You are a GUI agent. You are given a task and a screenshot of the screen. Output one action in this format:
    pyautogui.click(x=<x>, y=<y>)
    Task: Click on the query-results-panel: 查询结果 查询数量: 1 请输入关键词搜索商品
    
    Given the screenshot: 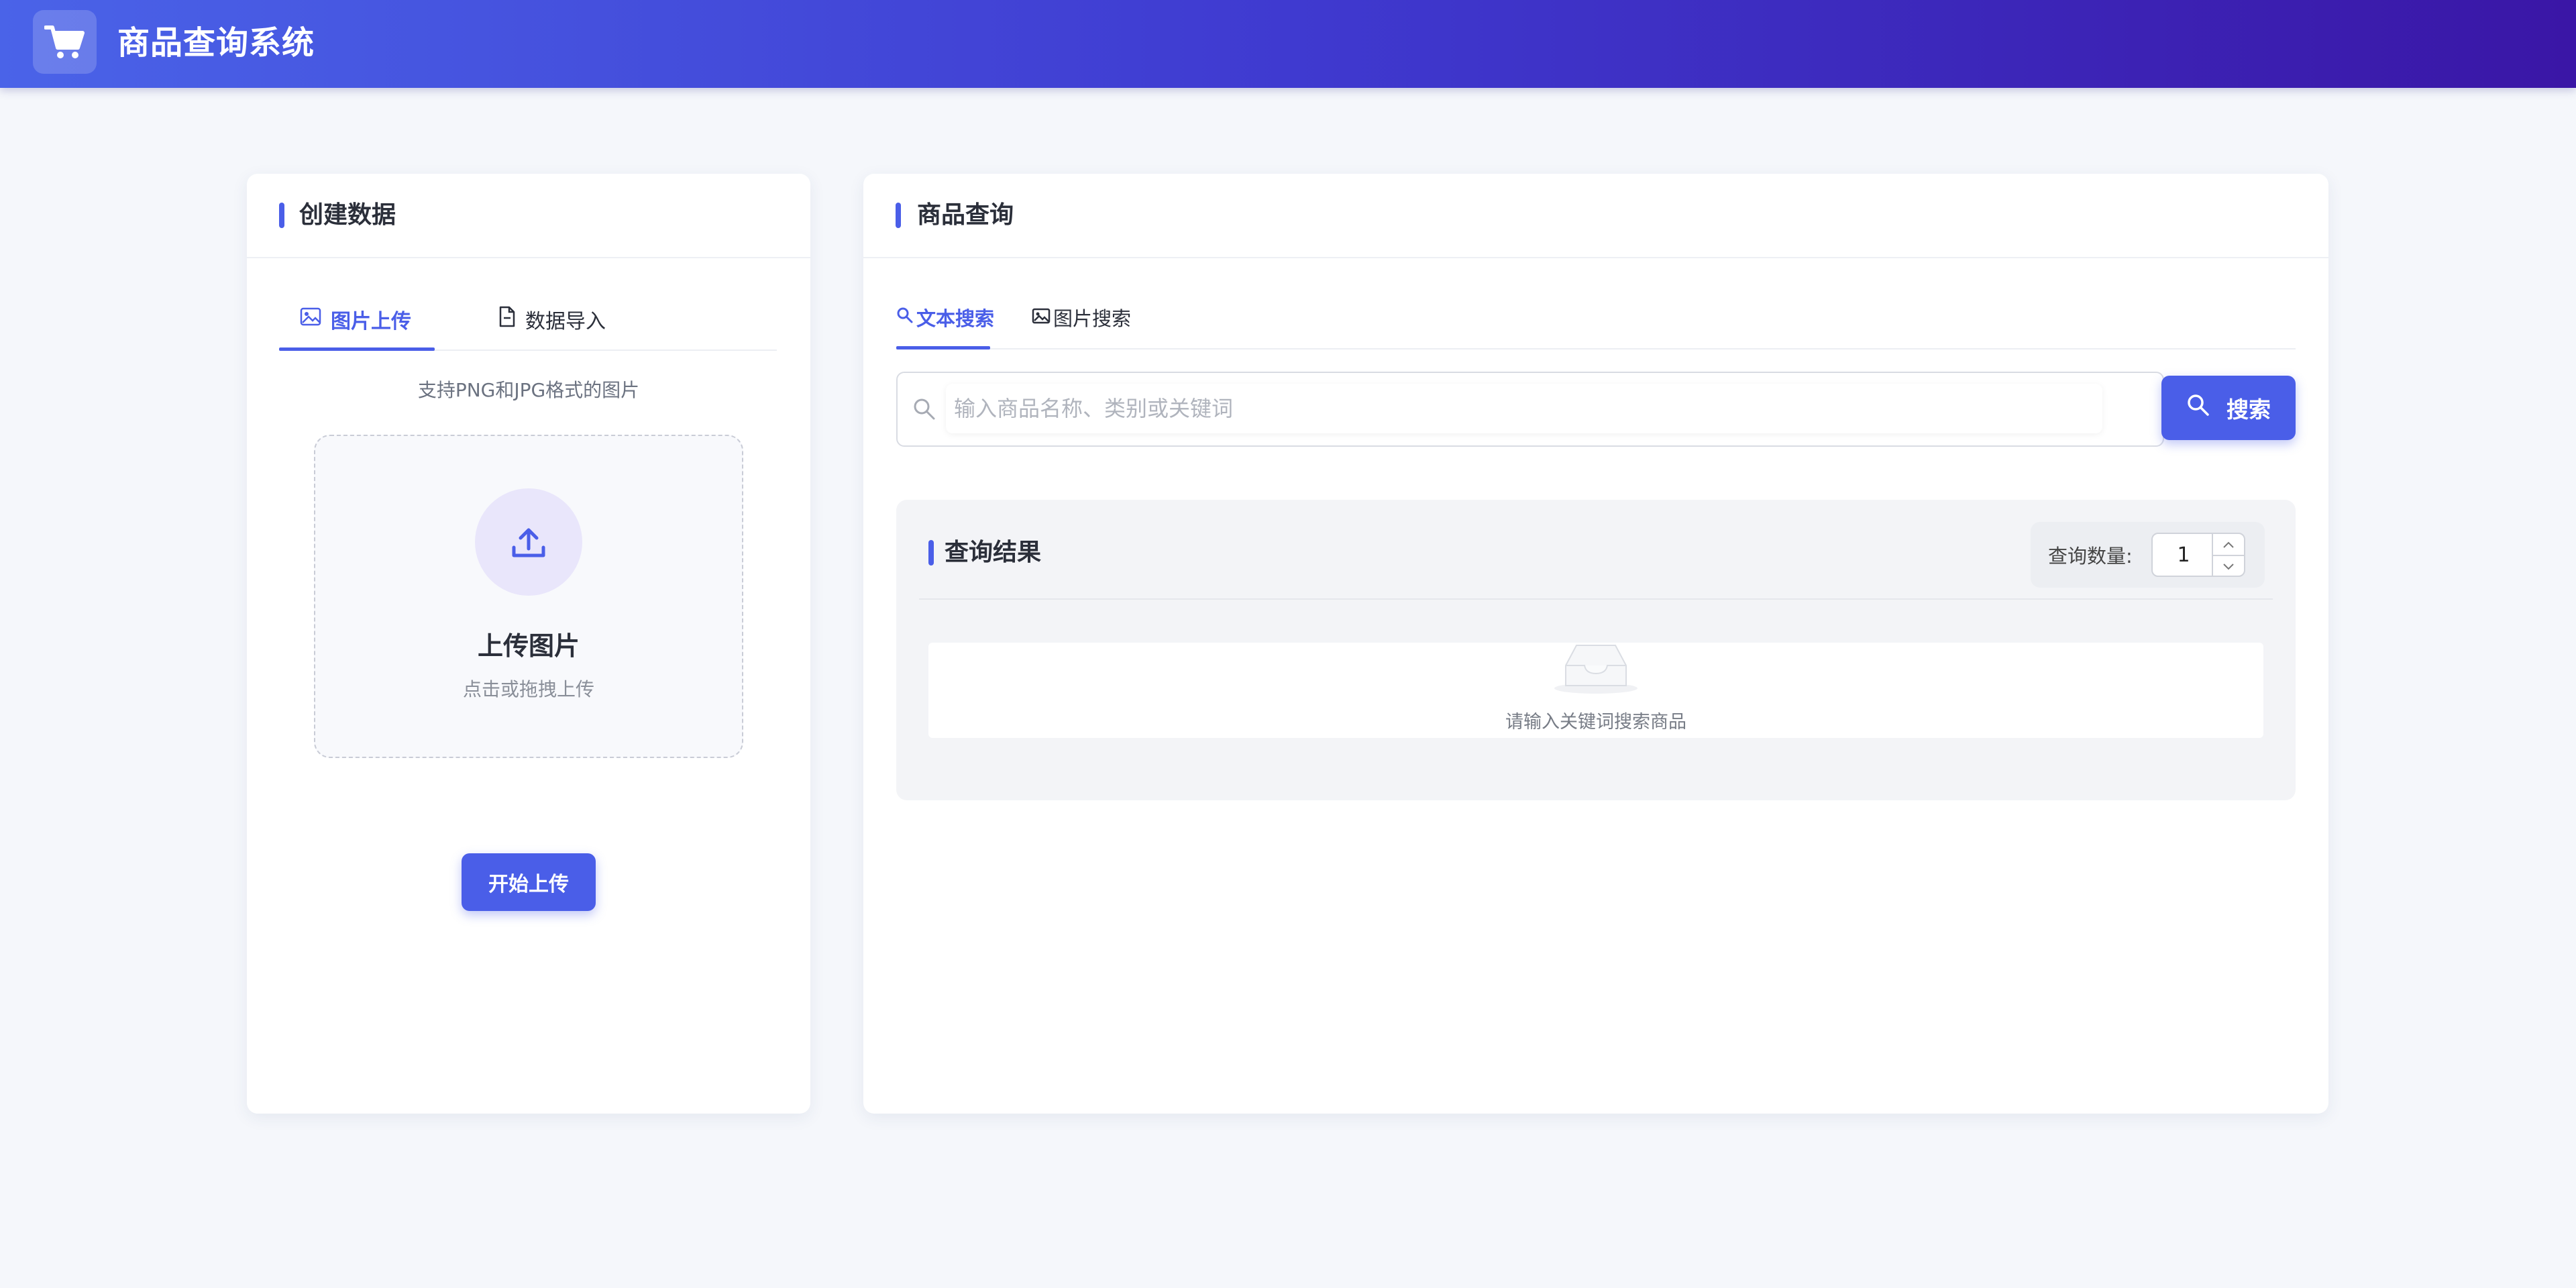 What is the action you would take?
    pyautogui.click(x=1596, y=650)
    